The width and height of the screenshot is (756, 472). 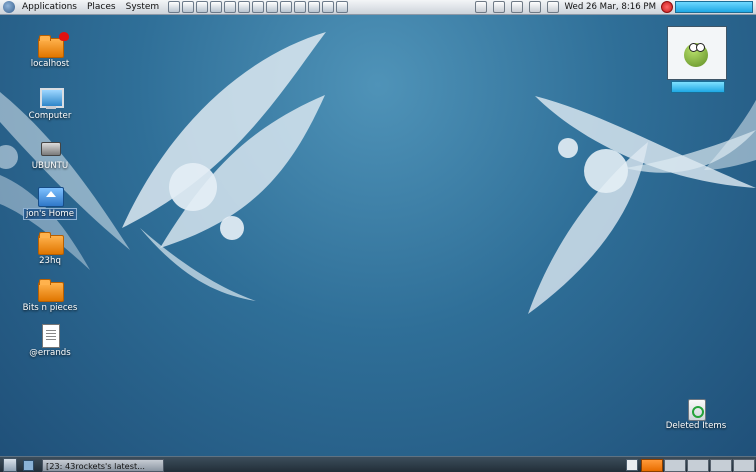 What do you see at coordinates (50, 116) in the screenshot?
I see `desktop-icon-label: Computer` at bounding box center [50, 116].